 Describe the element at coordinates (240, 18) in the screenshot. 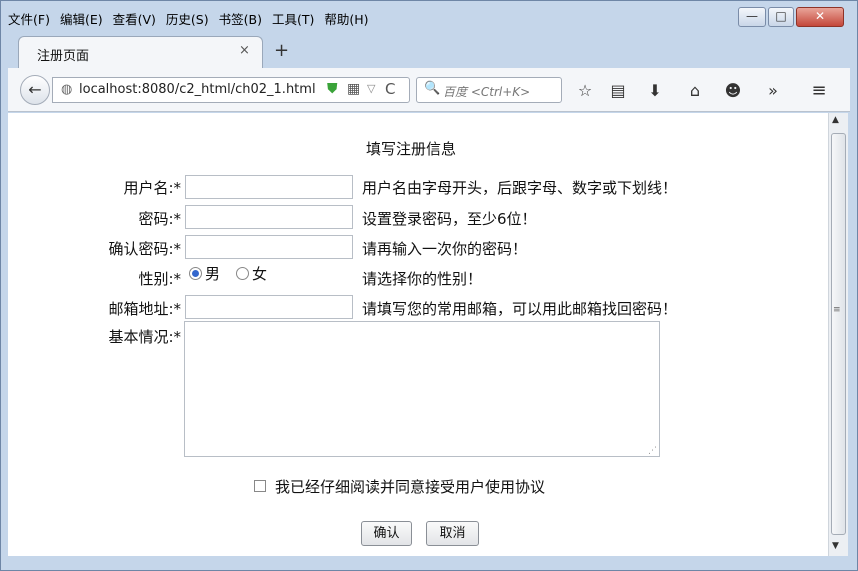

I see `menu-bookmarks: 书签(B)` at that location.